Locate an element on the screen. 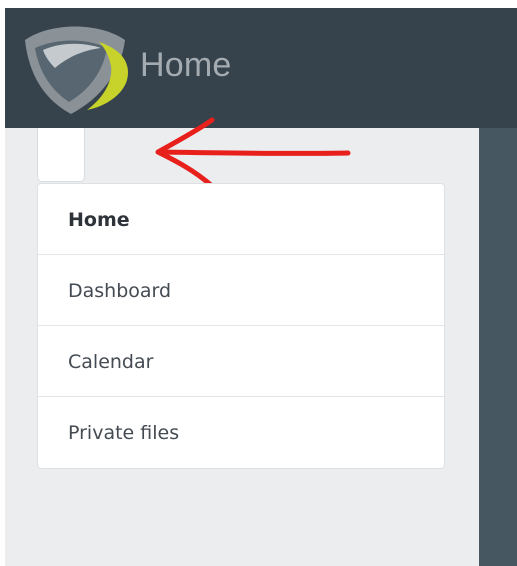 The height and width of the screenshot is (566, 517). main-content-edge is located at coordinates (498, 347).